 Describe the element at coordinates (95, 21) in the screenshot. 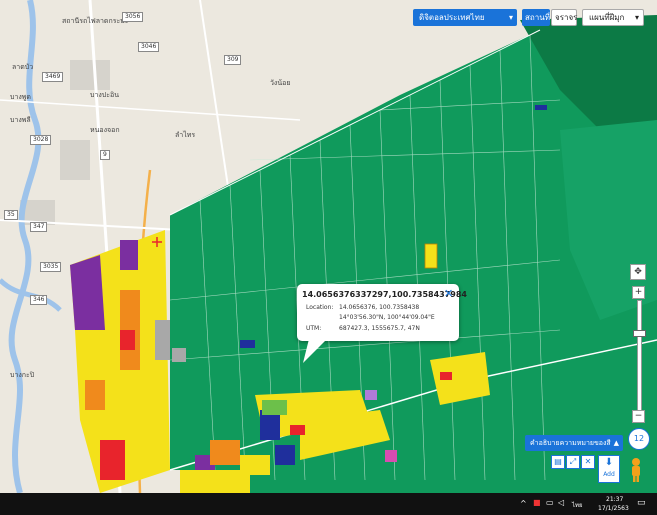

I see `map-label: สถานีรถไฟลาดกระบัง` at that location.